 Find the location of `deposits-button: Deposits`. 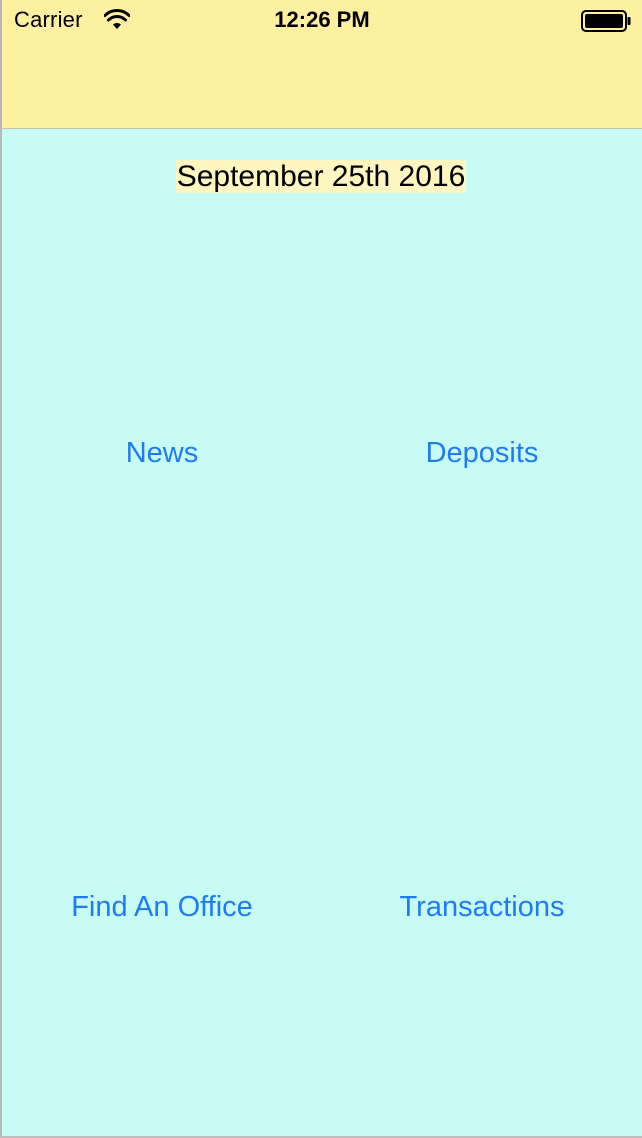

deposits-button: Deposits is located at coordinates (482, 453).